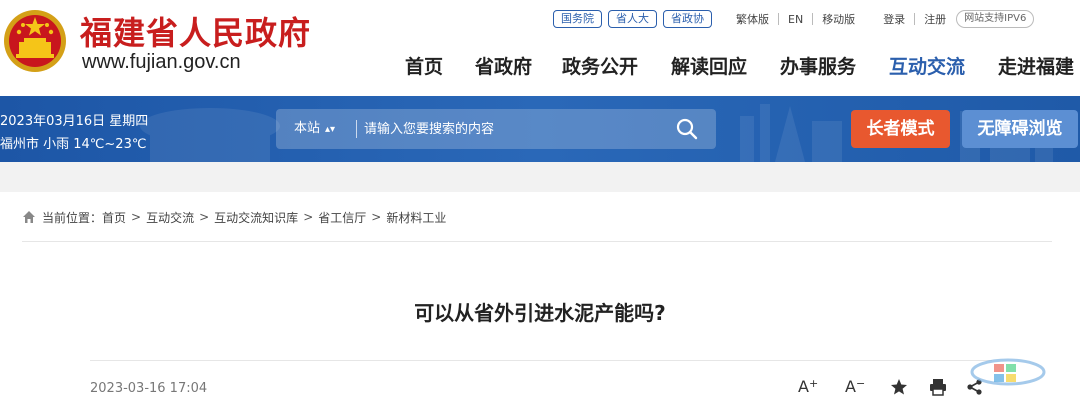 This screenshot has width=1080, height=407. Describe the element at coordinates (995, 19) in the screenshot. I see `ipv6-badge: 网站支持IPV6` at that location.